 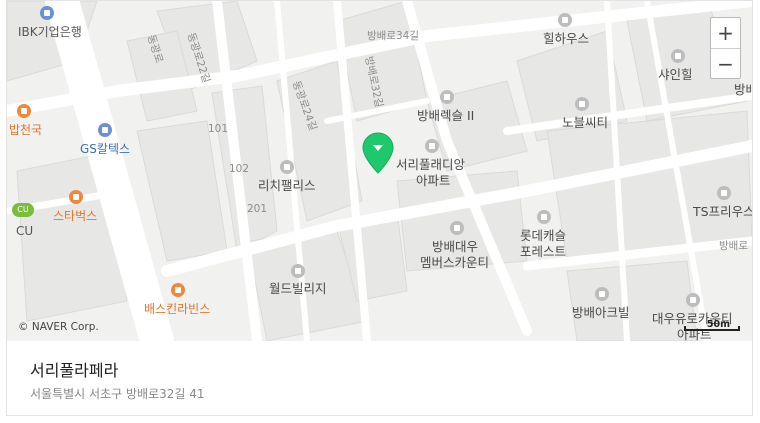 What do you see at coordinates (287, 186) in the screenshot?
I see `poi-label-richpalace: 리치팰리스` at bounding box center [287, 186].